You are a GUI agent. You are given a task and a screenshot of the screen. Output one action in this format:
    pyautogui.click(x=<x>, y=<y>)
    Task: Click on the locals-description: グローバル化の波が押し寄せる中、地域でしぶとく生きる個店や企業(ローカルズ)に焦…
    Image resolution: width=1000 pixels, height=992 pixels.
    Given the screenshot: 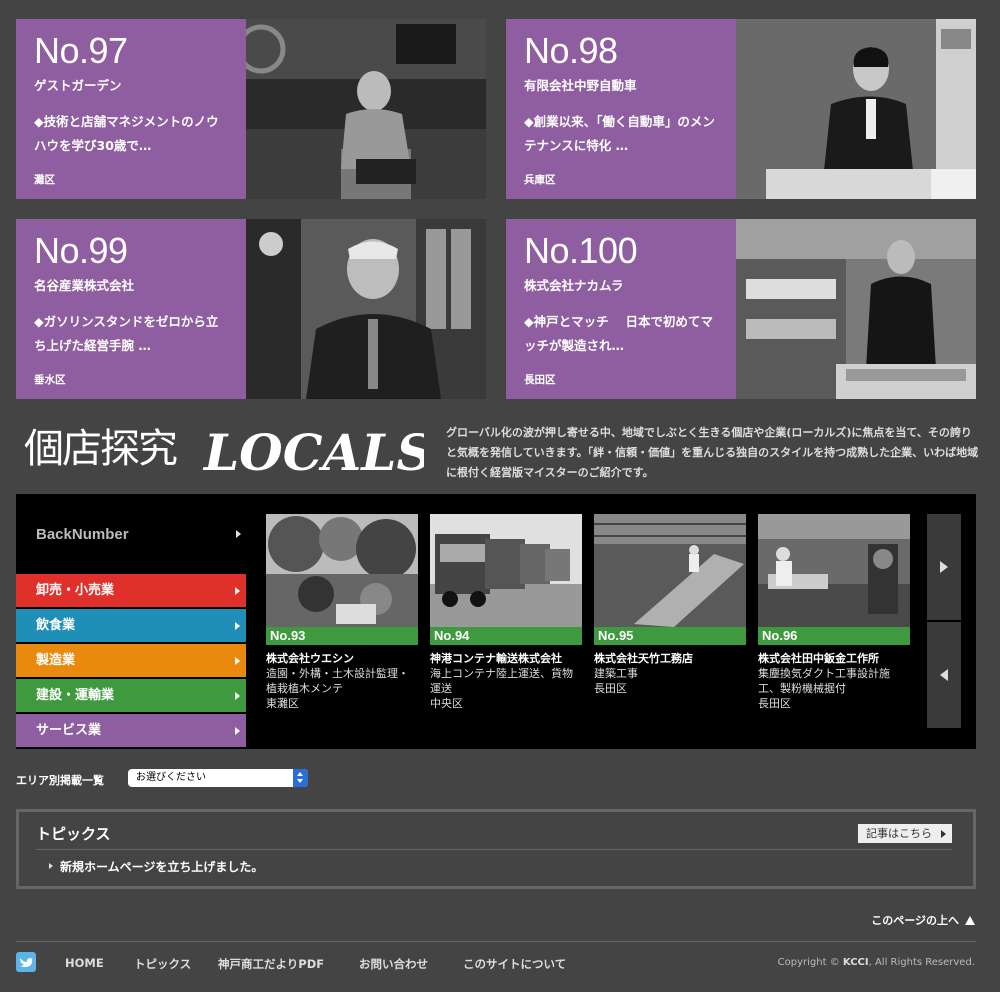 What is the action you would take?
    pyautogui.click(x=712, y=452)
    